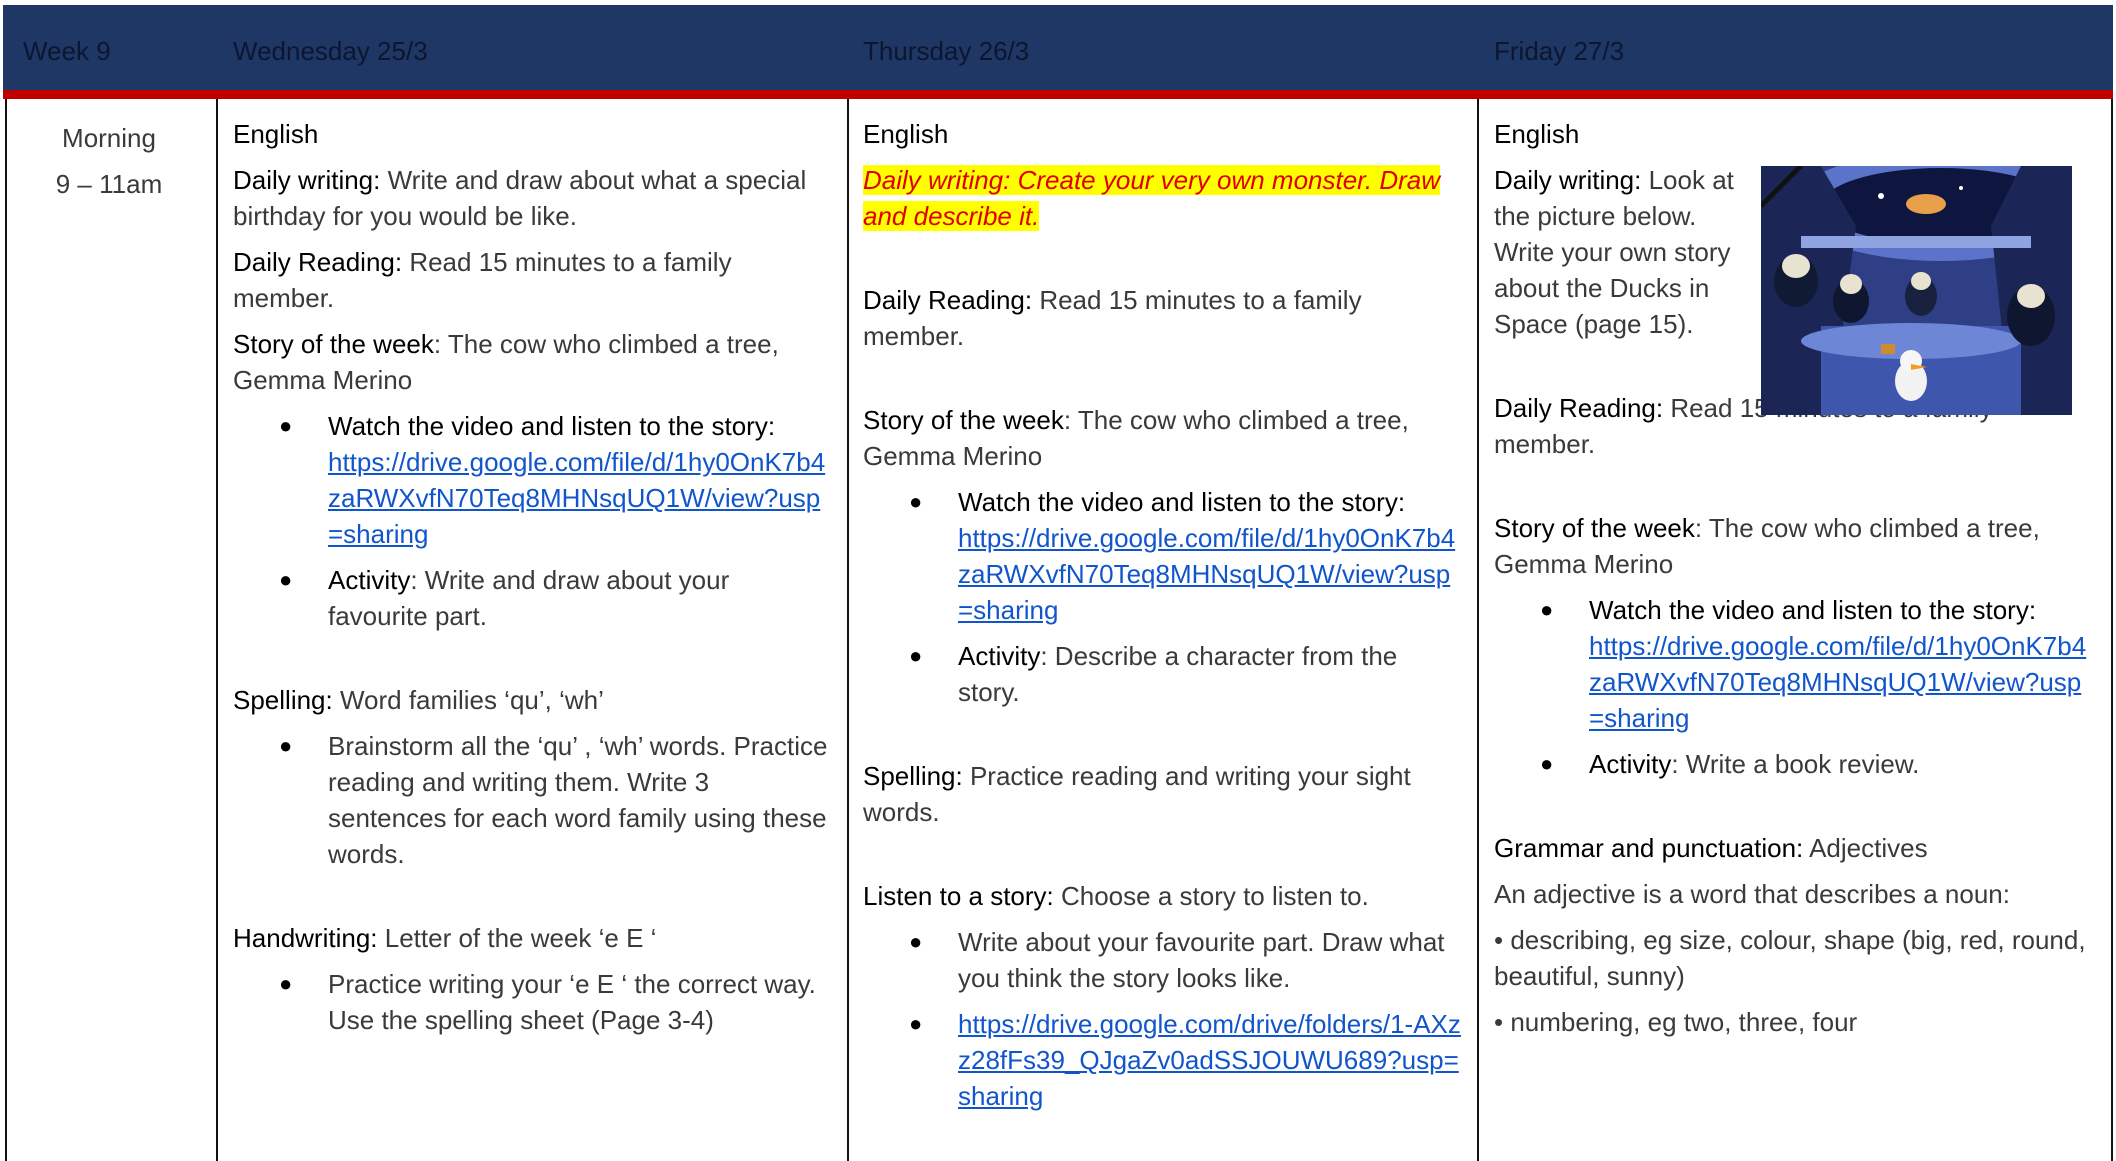 This screenshot has width=2116, height=1161. Describe the element at coordinates (946, 51) in the screenshot. I see `header-thursday: Thursday 26/3` at that location.